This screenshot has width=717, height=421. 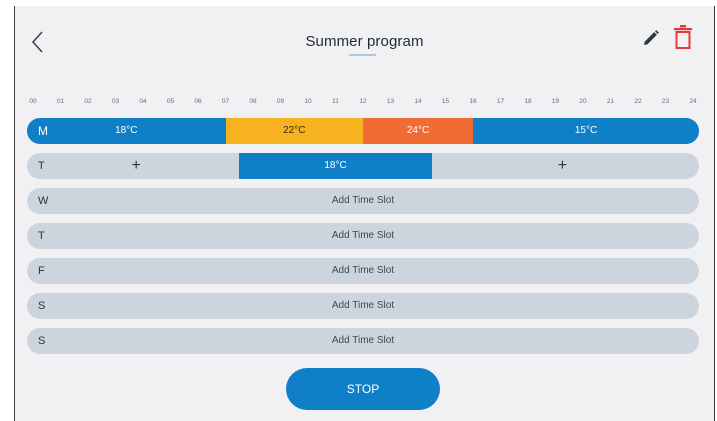 I want to click on day-label: W, so click(x=43, y=201).